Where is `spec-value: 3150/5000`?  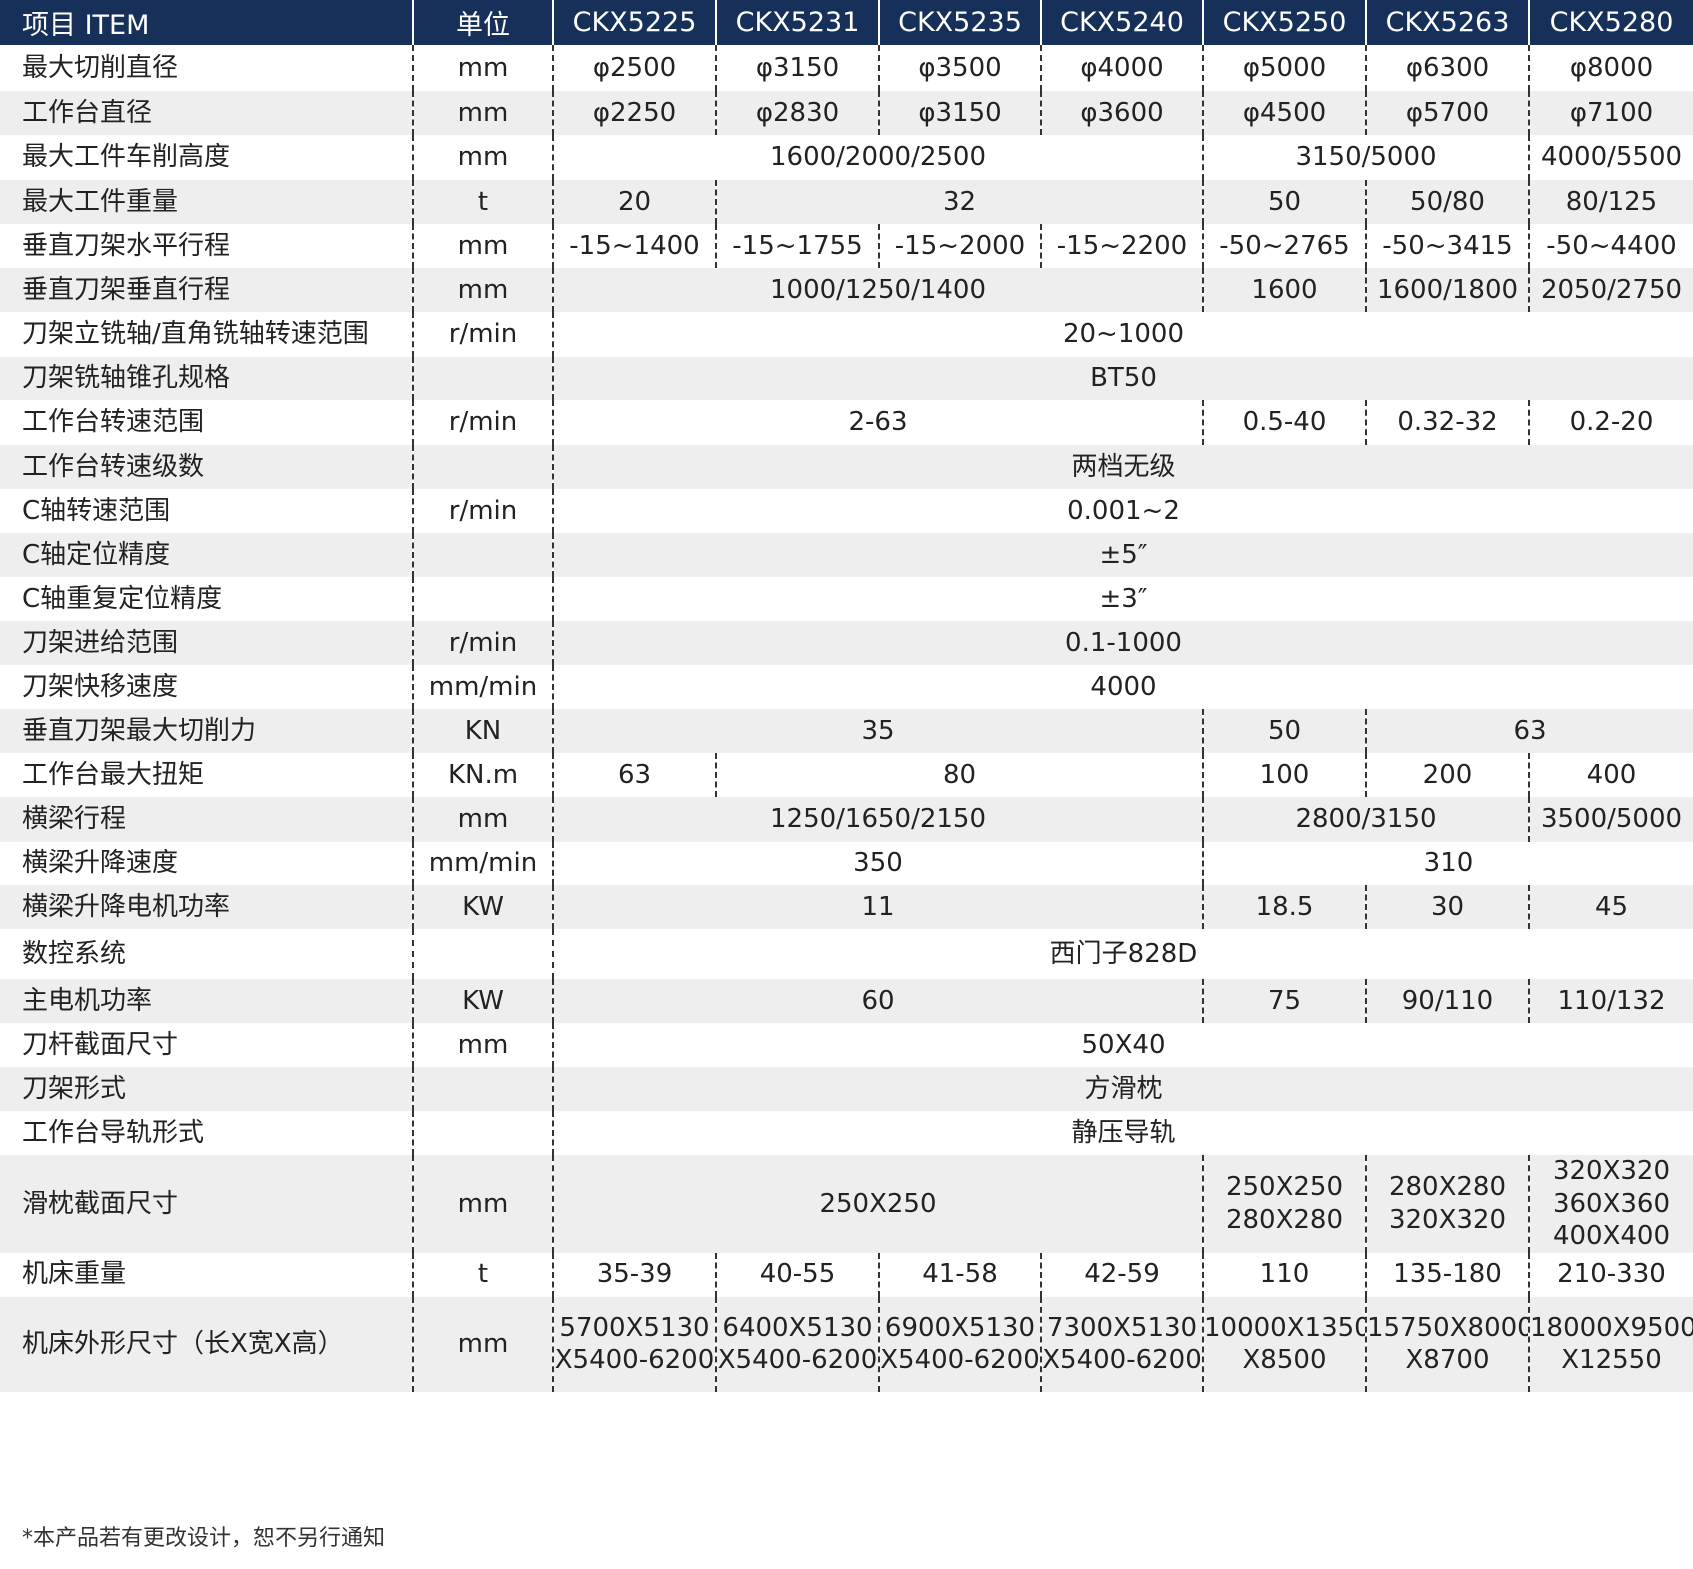 spec-value: 3150/5000 is located at coordinates (1365, 157).